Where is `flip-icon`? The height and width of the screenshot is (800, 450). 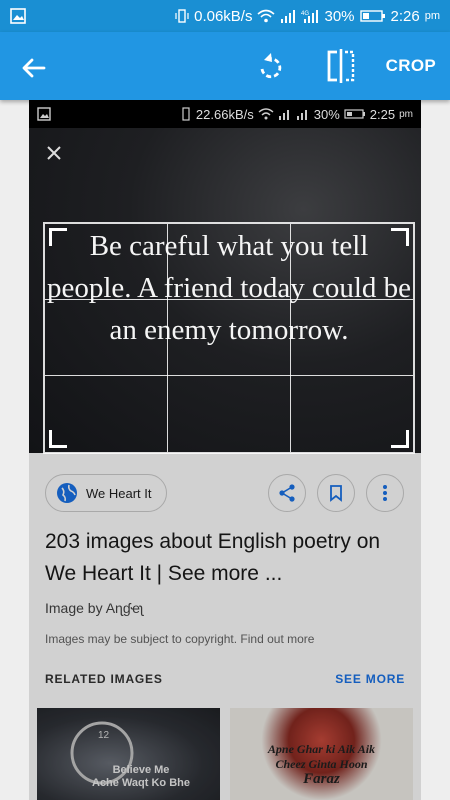
flip-icon is located at coordinates (341, 66).